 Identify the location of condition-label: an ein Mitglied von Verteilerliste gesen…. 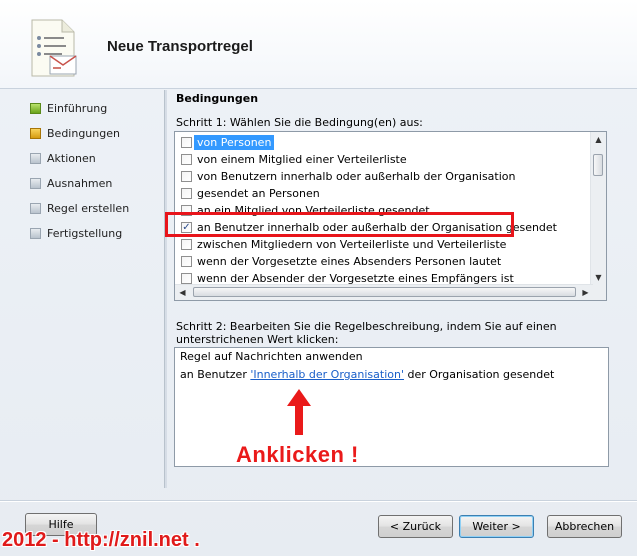
(313, 210).